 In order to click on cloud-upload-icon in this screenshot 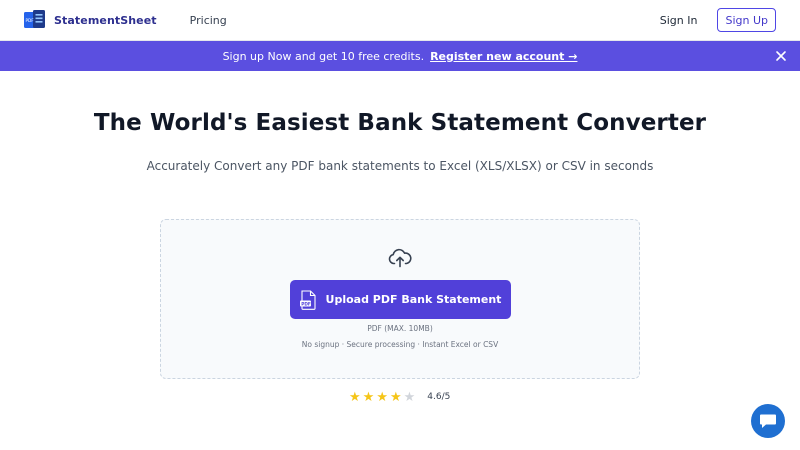, I will do `click(400, 258)`.